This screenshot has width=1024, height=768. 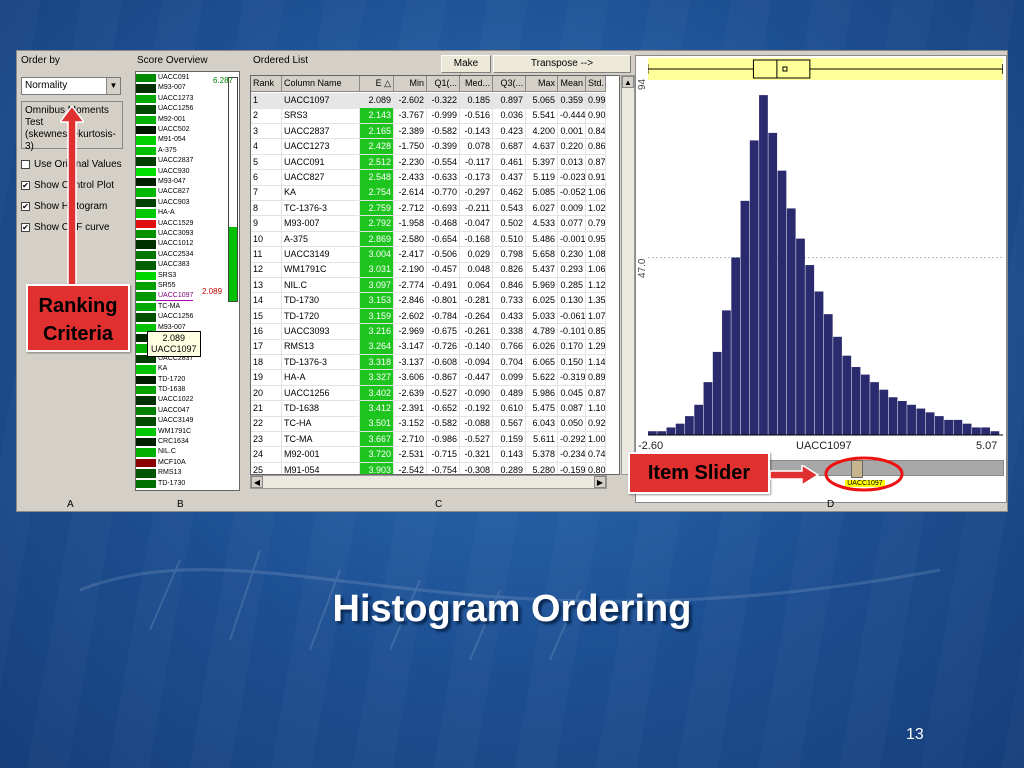 What do you see at coordinates (628, 82) in the screenshot?
I see `scroll-up-icon: ▲` at bounding box center [628, 82].